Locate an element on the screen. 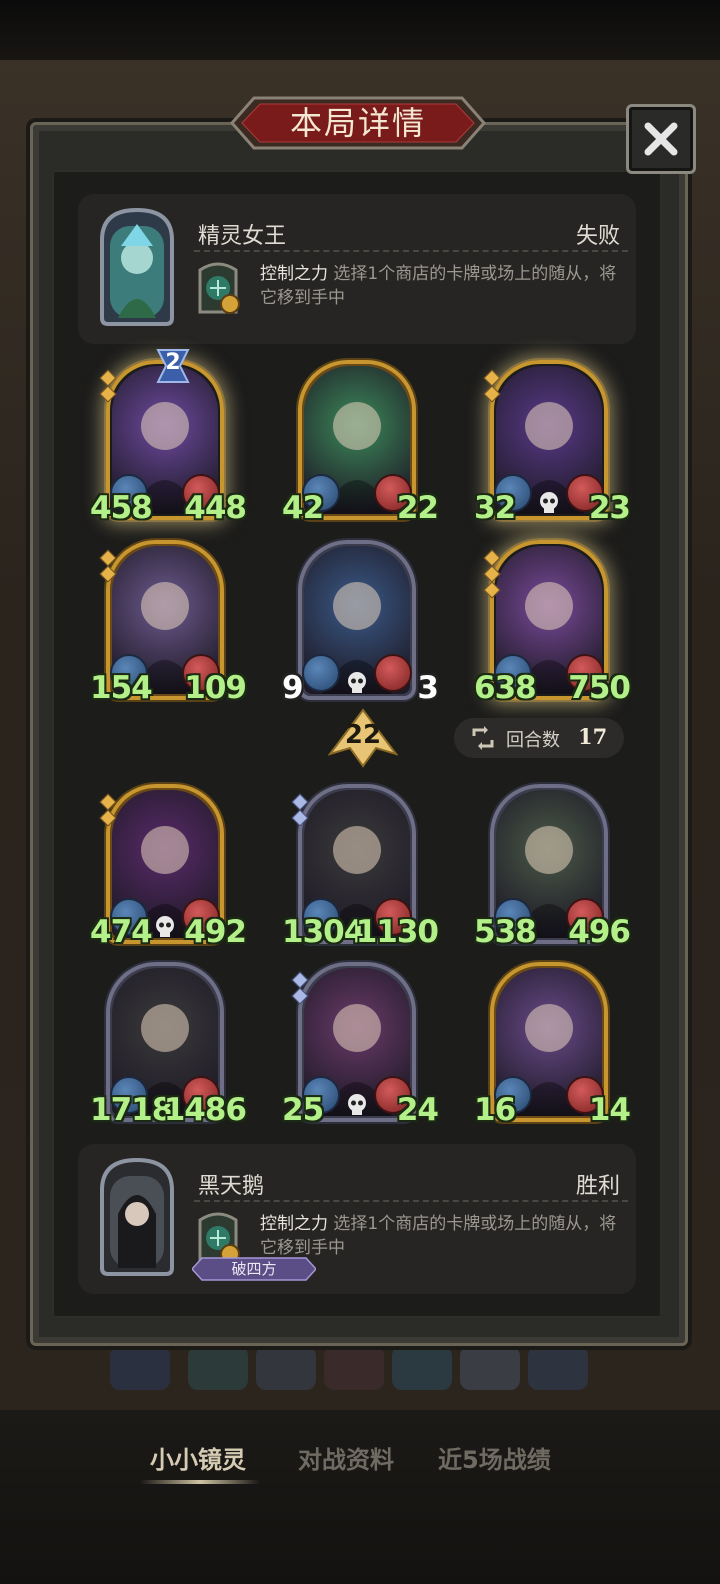  player-minion-4: 1718 1486 is located at coordinates (168, 1045).